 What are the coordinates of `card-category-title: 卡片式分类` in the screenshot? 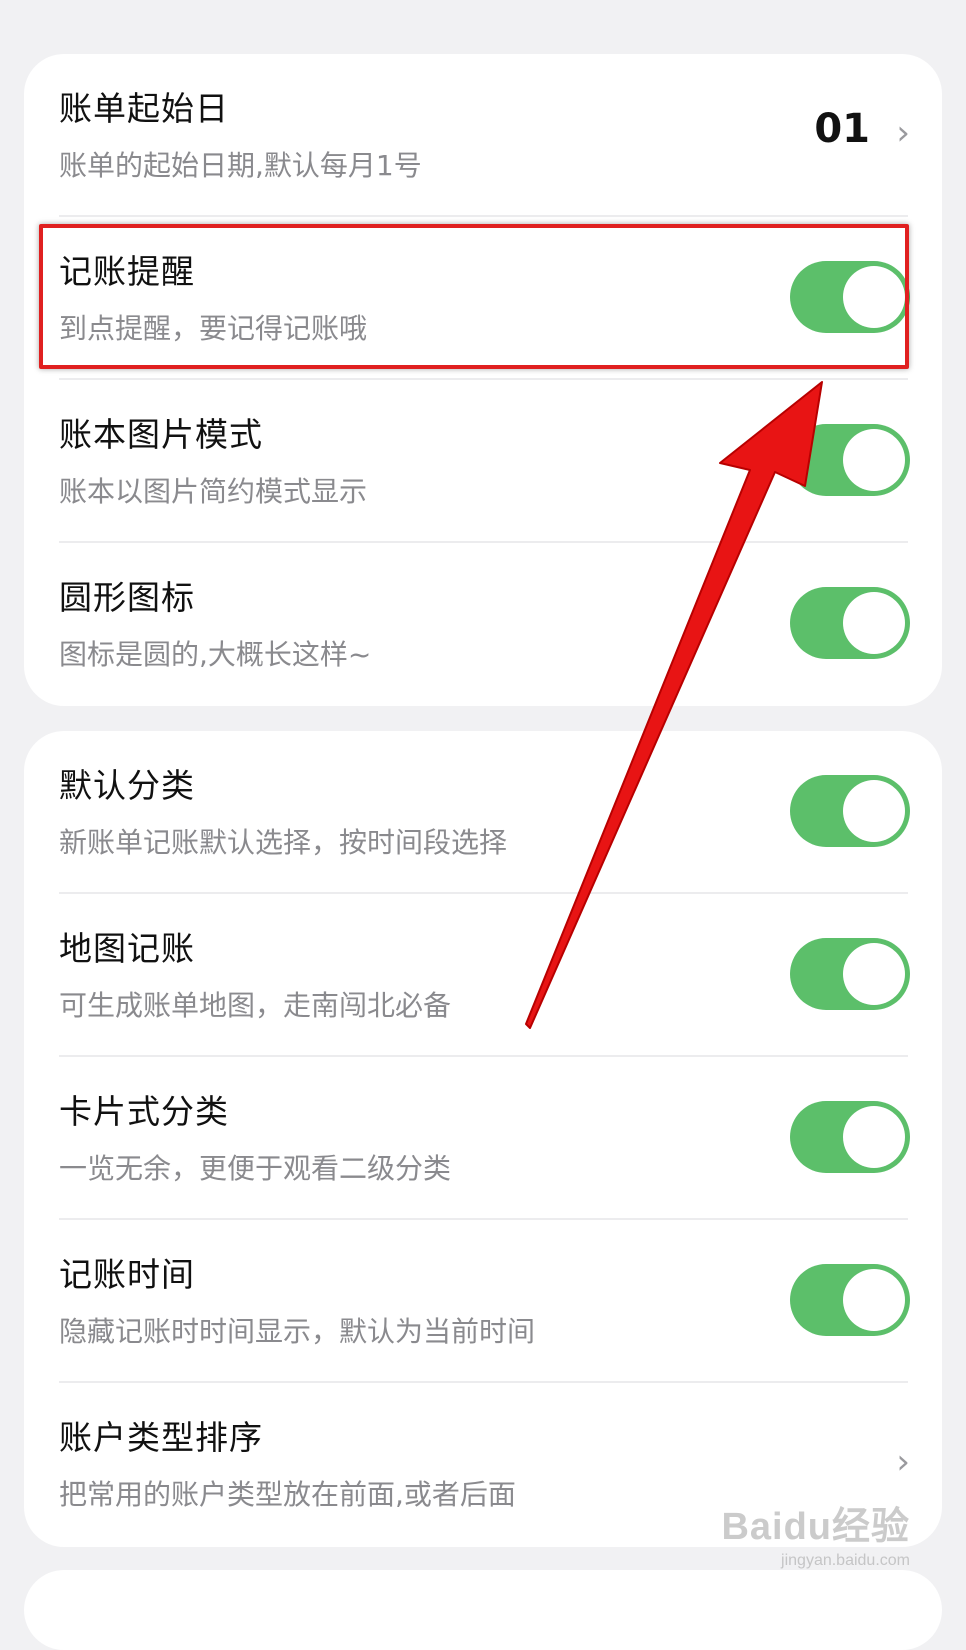 It's located at (144, 1111).